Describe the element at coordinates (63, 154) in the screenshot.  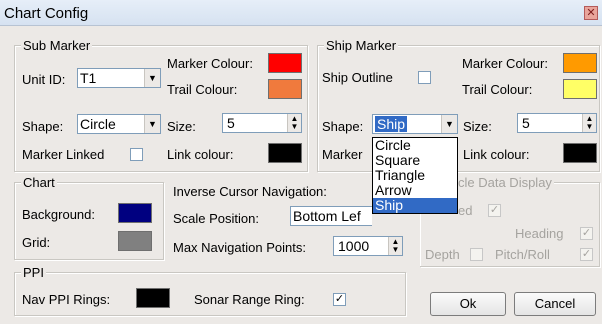
I see `marker-linked-label: Marker Linked` at that location.